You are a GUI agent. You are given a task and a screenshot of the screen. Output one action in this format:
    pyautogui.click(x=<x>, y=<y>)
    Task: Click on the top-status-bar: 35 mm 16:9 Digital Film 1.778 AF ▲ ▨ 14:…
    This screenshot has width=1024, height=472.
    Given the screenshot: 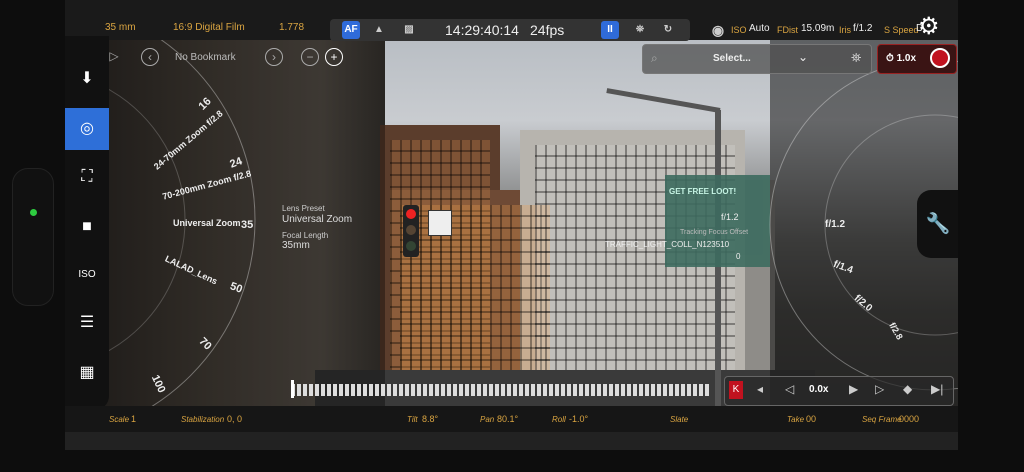 What is the action you would take?
    pyautogui.click(x=511, y=20)
    